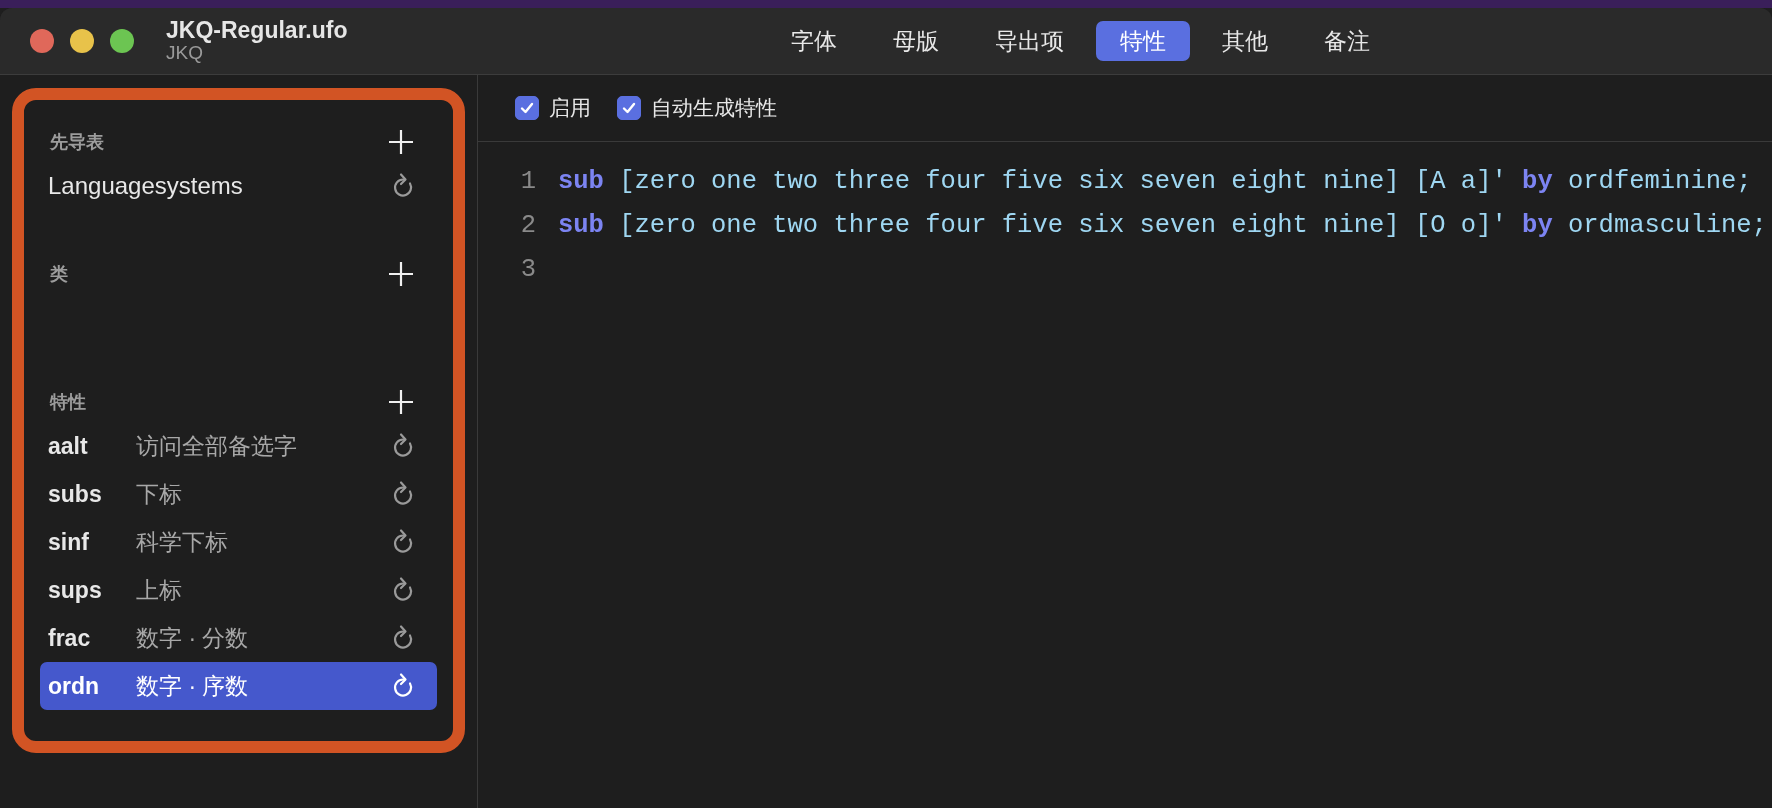 This screenshot has width=1772, height=808. What do you see at coordinates (1245, 41) in the screenshot?
I see `tab: 其他` at bounding box center [1245, 41].